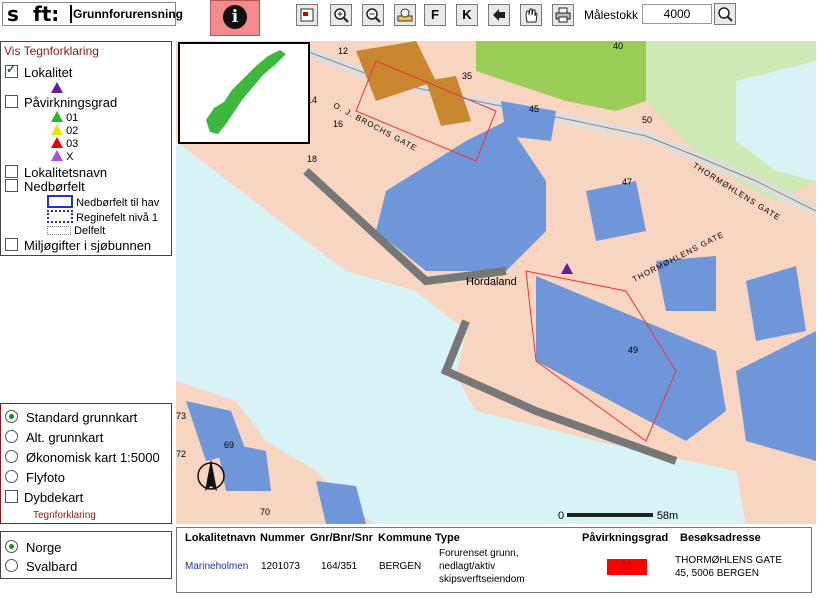  I want to click on layer-miljogifter: Miljøgifter i sjøbunnen, so click(78, 245).